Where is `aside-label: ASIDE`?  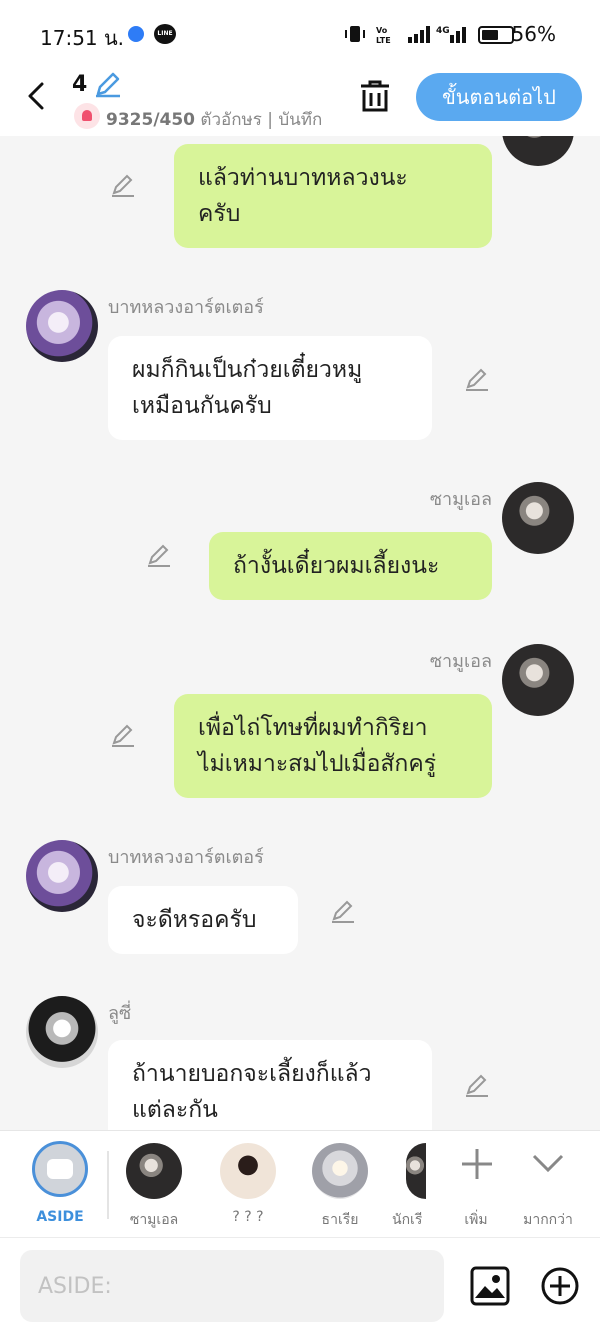
aside-label: ASIDE is located at coordinates (60, 1217).